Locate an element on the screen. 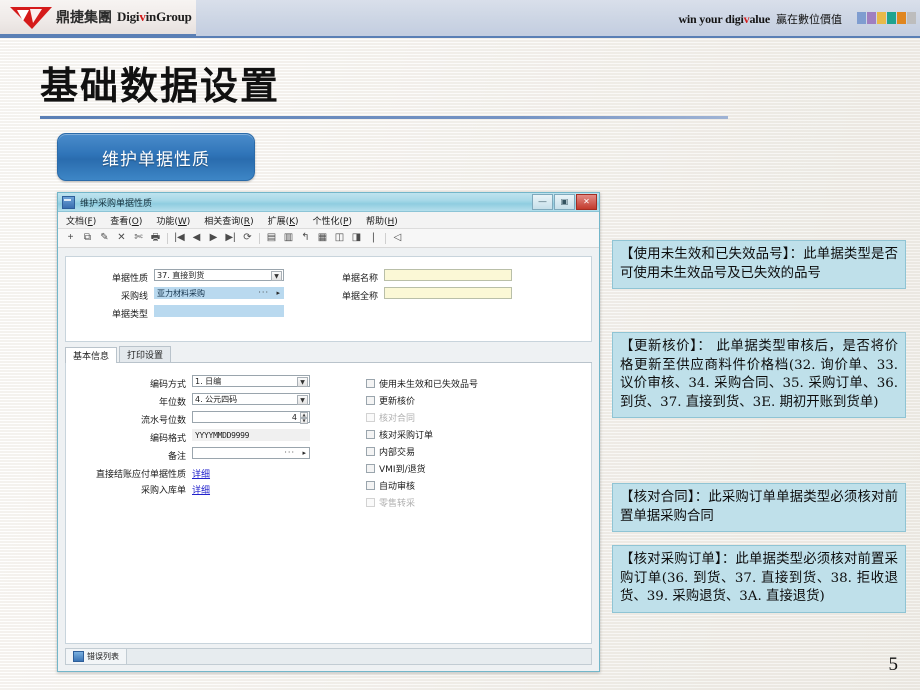  undo-icon: ↰ is located at coordinates (305, 238).